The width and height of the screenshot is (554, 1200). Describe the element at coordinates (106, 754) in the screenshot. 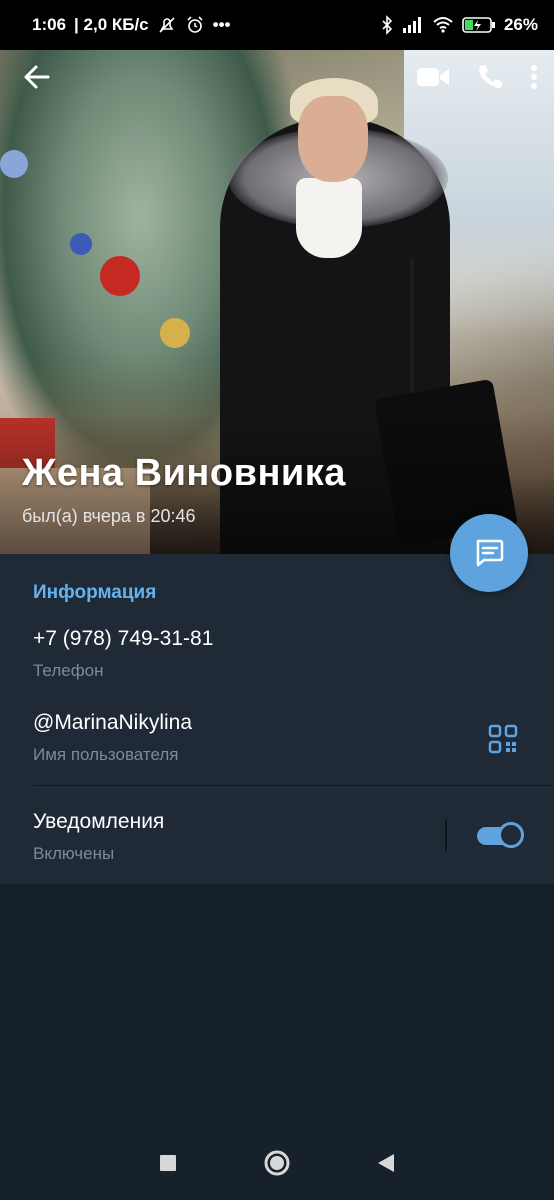

I see `username-label: Имя пользователя` at that location.